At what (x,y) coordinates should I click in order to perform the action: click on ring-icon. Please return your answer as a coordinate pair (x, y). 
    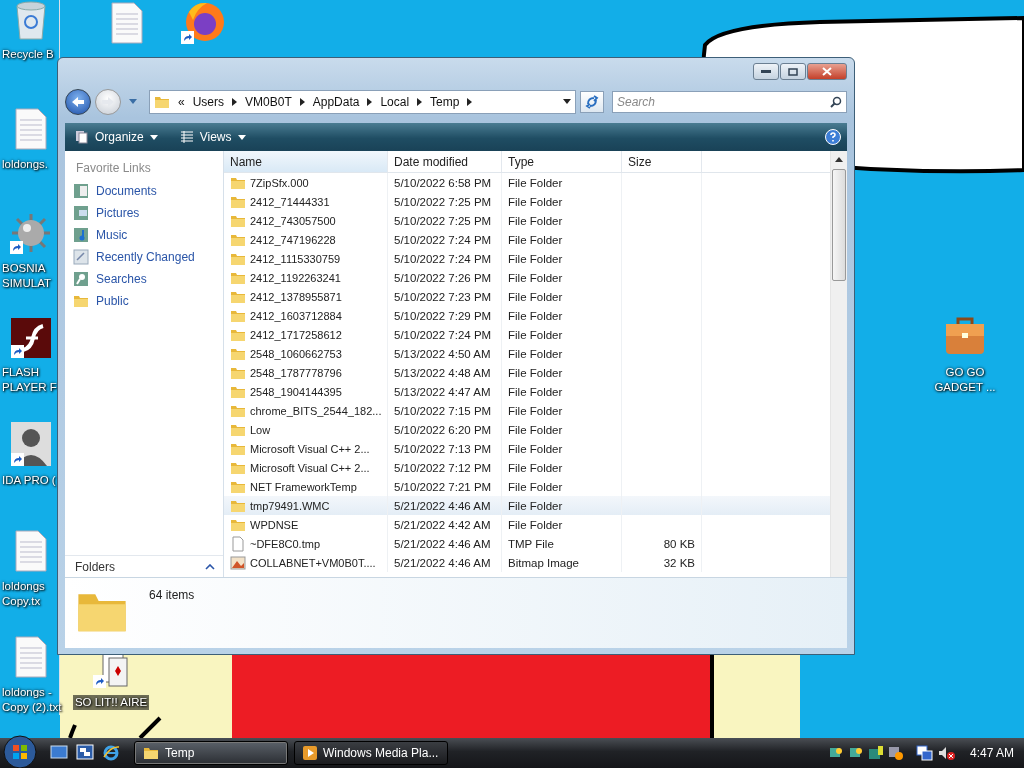
    Looking at the image, I should click on (111, 753).